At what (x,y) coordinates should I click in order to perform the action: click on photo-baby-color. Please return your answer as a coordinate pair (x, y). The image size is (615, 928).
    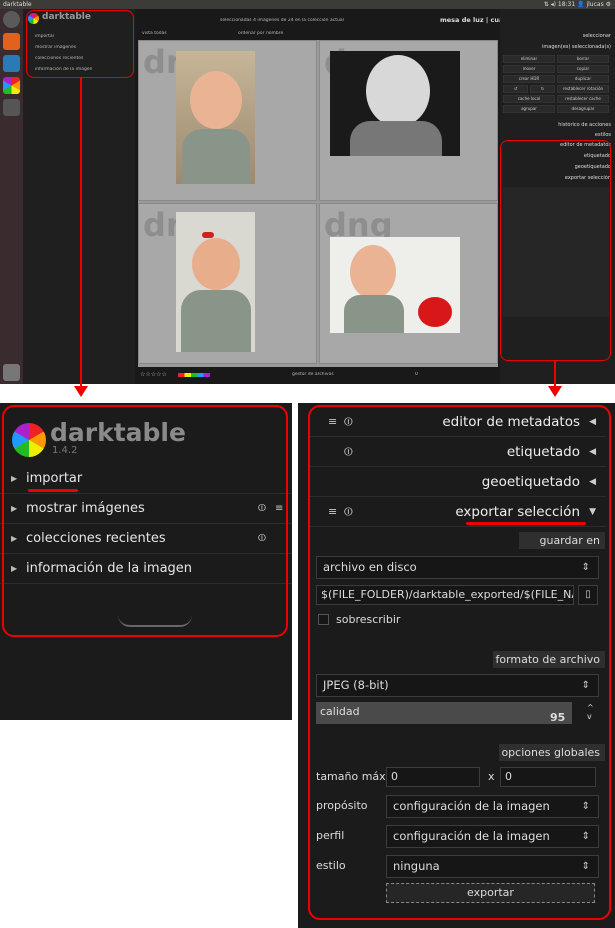
    Looking at the image, I should click on (215, 117).